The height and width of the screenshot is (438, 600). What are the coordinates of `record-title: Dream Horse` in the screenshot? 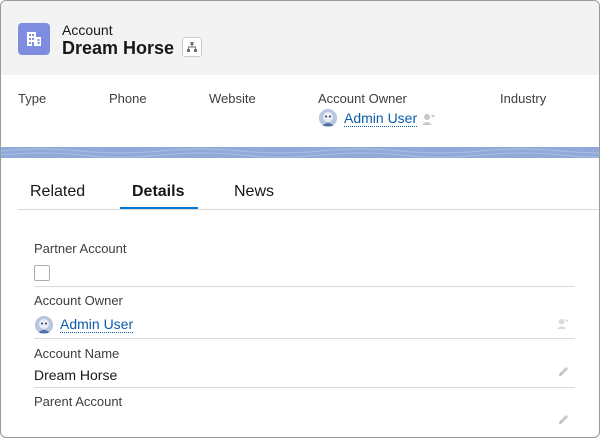 It's located at (118, 48).